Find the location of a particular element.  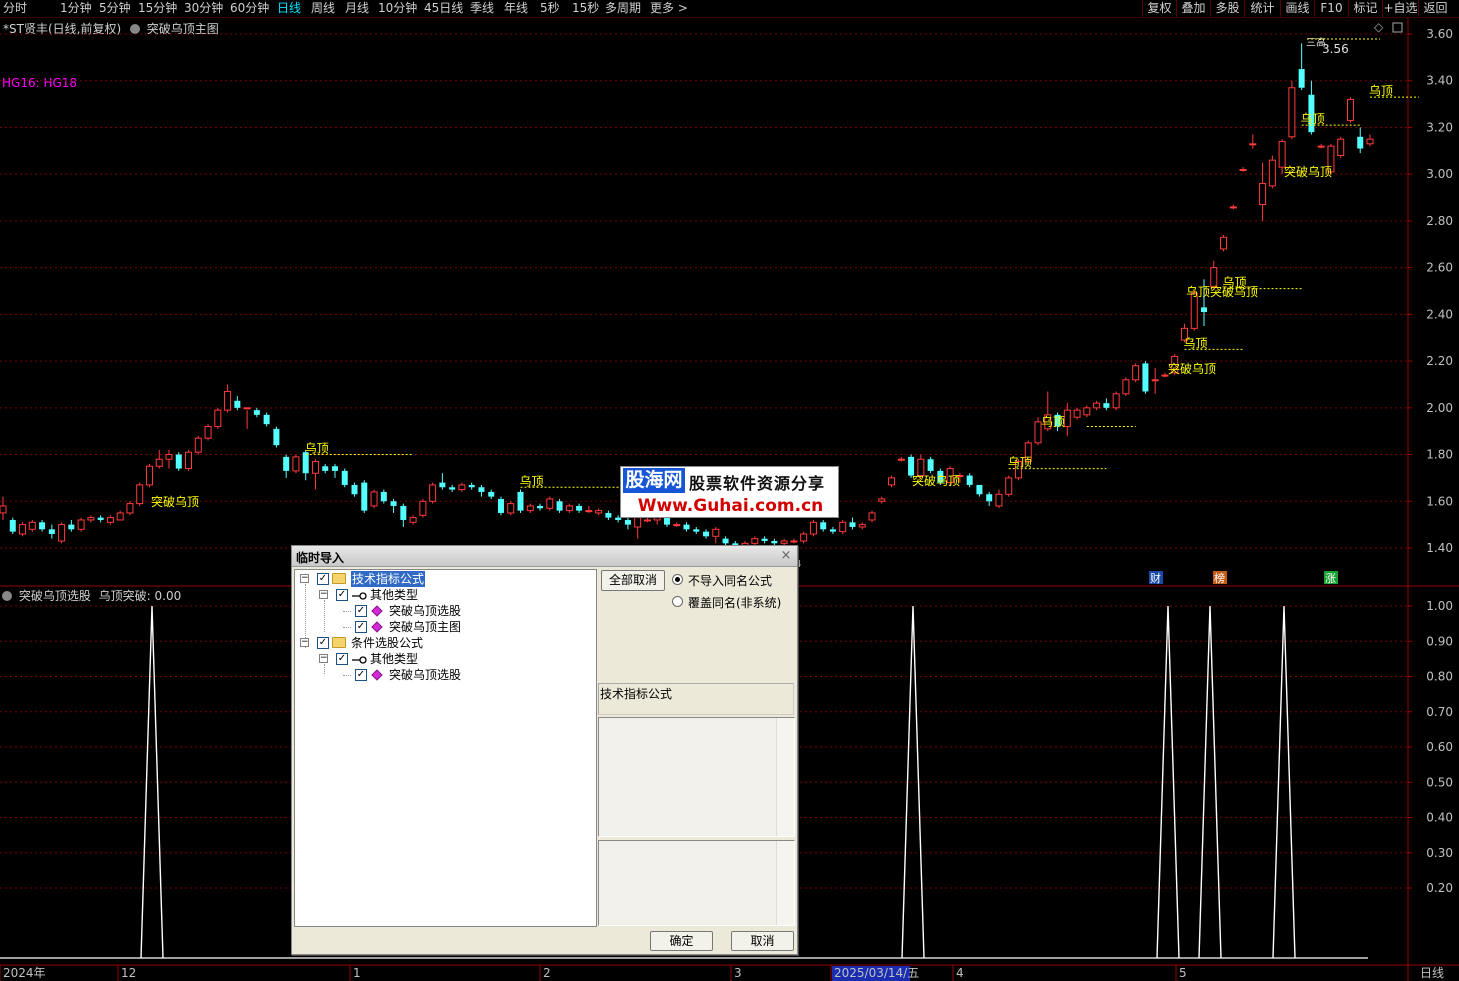

dialog-titlebar: 临时导入 × is located at coordinates (544, 556).